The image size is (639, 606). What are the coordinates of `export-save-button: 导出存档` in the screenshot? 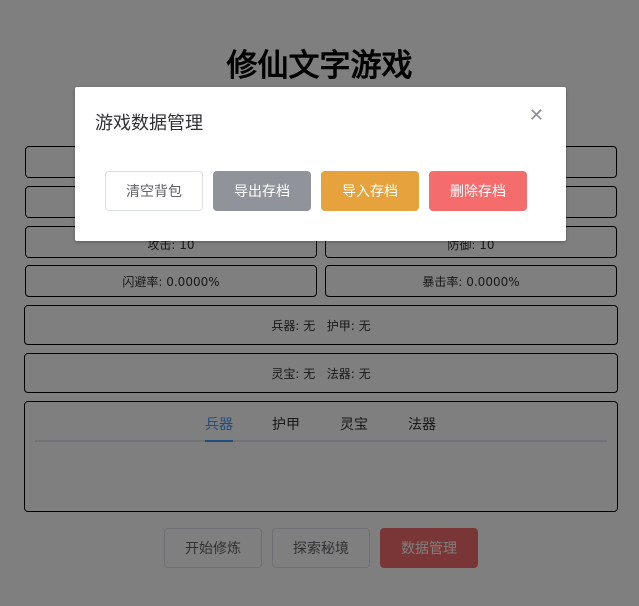 It's located at (262, 191).